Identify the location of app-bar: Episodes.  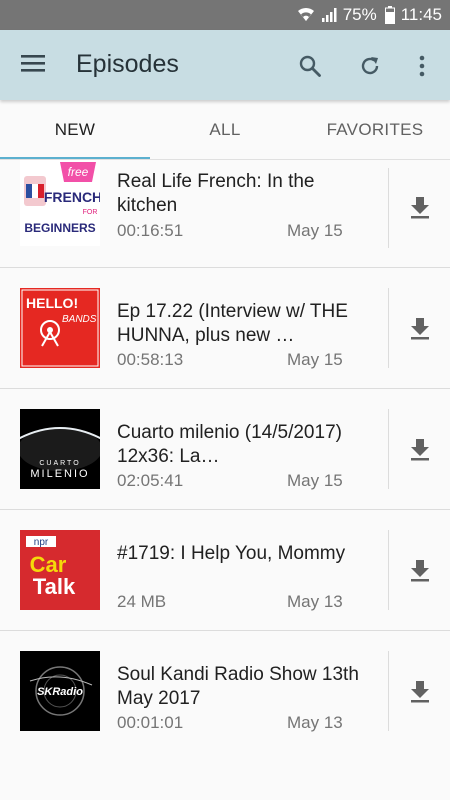
(225, 65).